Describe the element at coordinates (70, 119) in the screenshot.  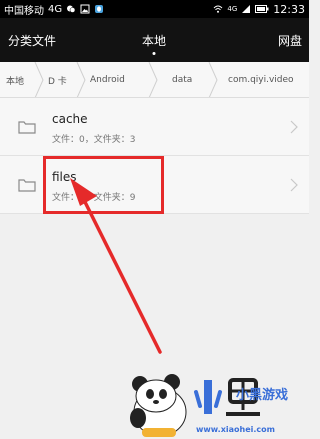
I see `file-name: cache` at that location.